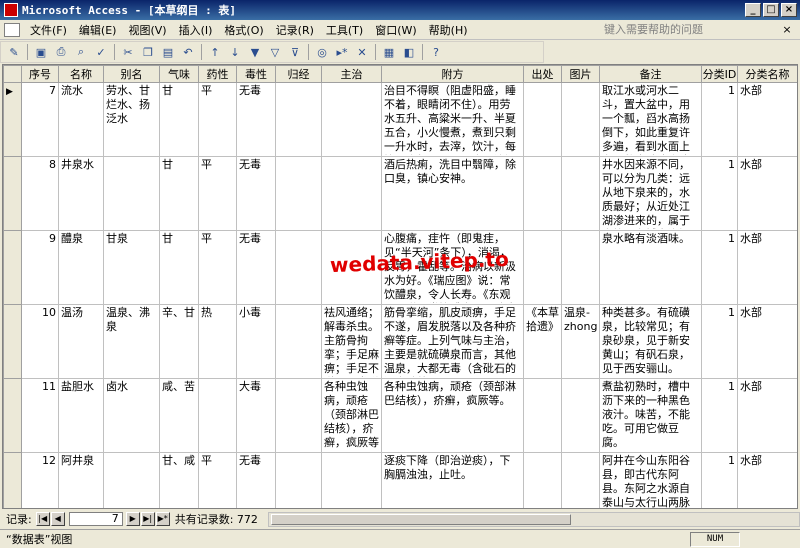 This screenshot has height=548, width=800. Describe the element at coordinates (256, 415) in the screenshot. I see `cell-toxicity: 大毒` at that location.